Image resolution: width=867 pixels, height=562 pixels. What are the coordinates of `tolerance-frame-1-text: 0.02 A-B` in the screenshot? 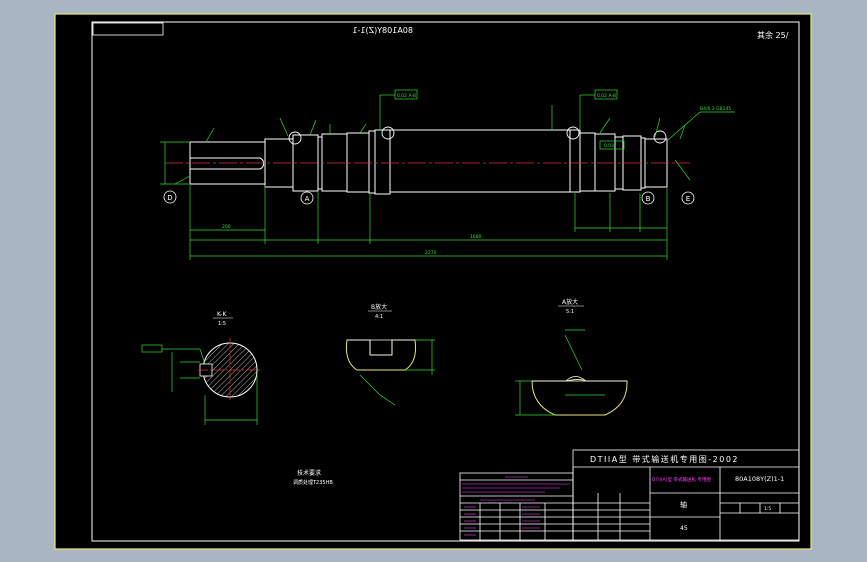 It's located at (406, 96).